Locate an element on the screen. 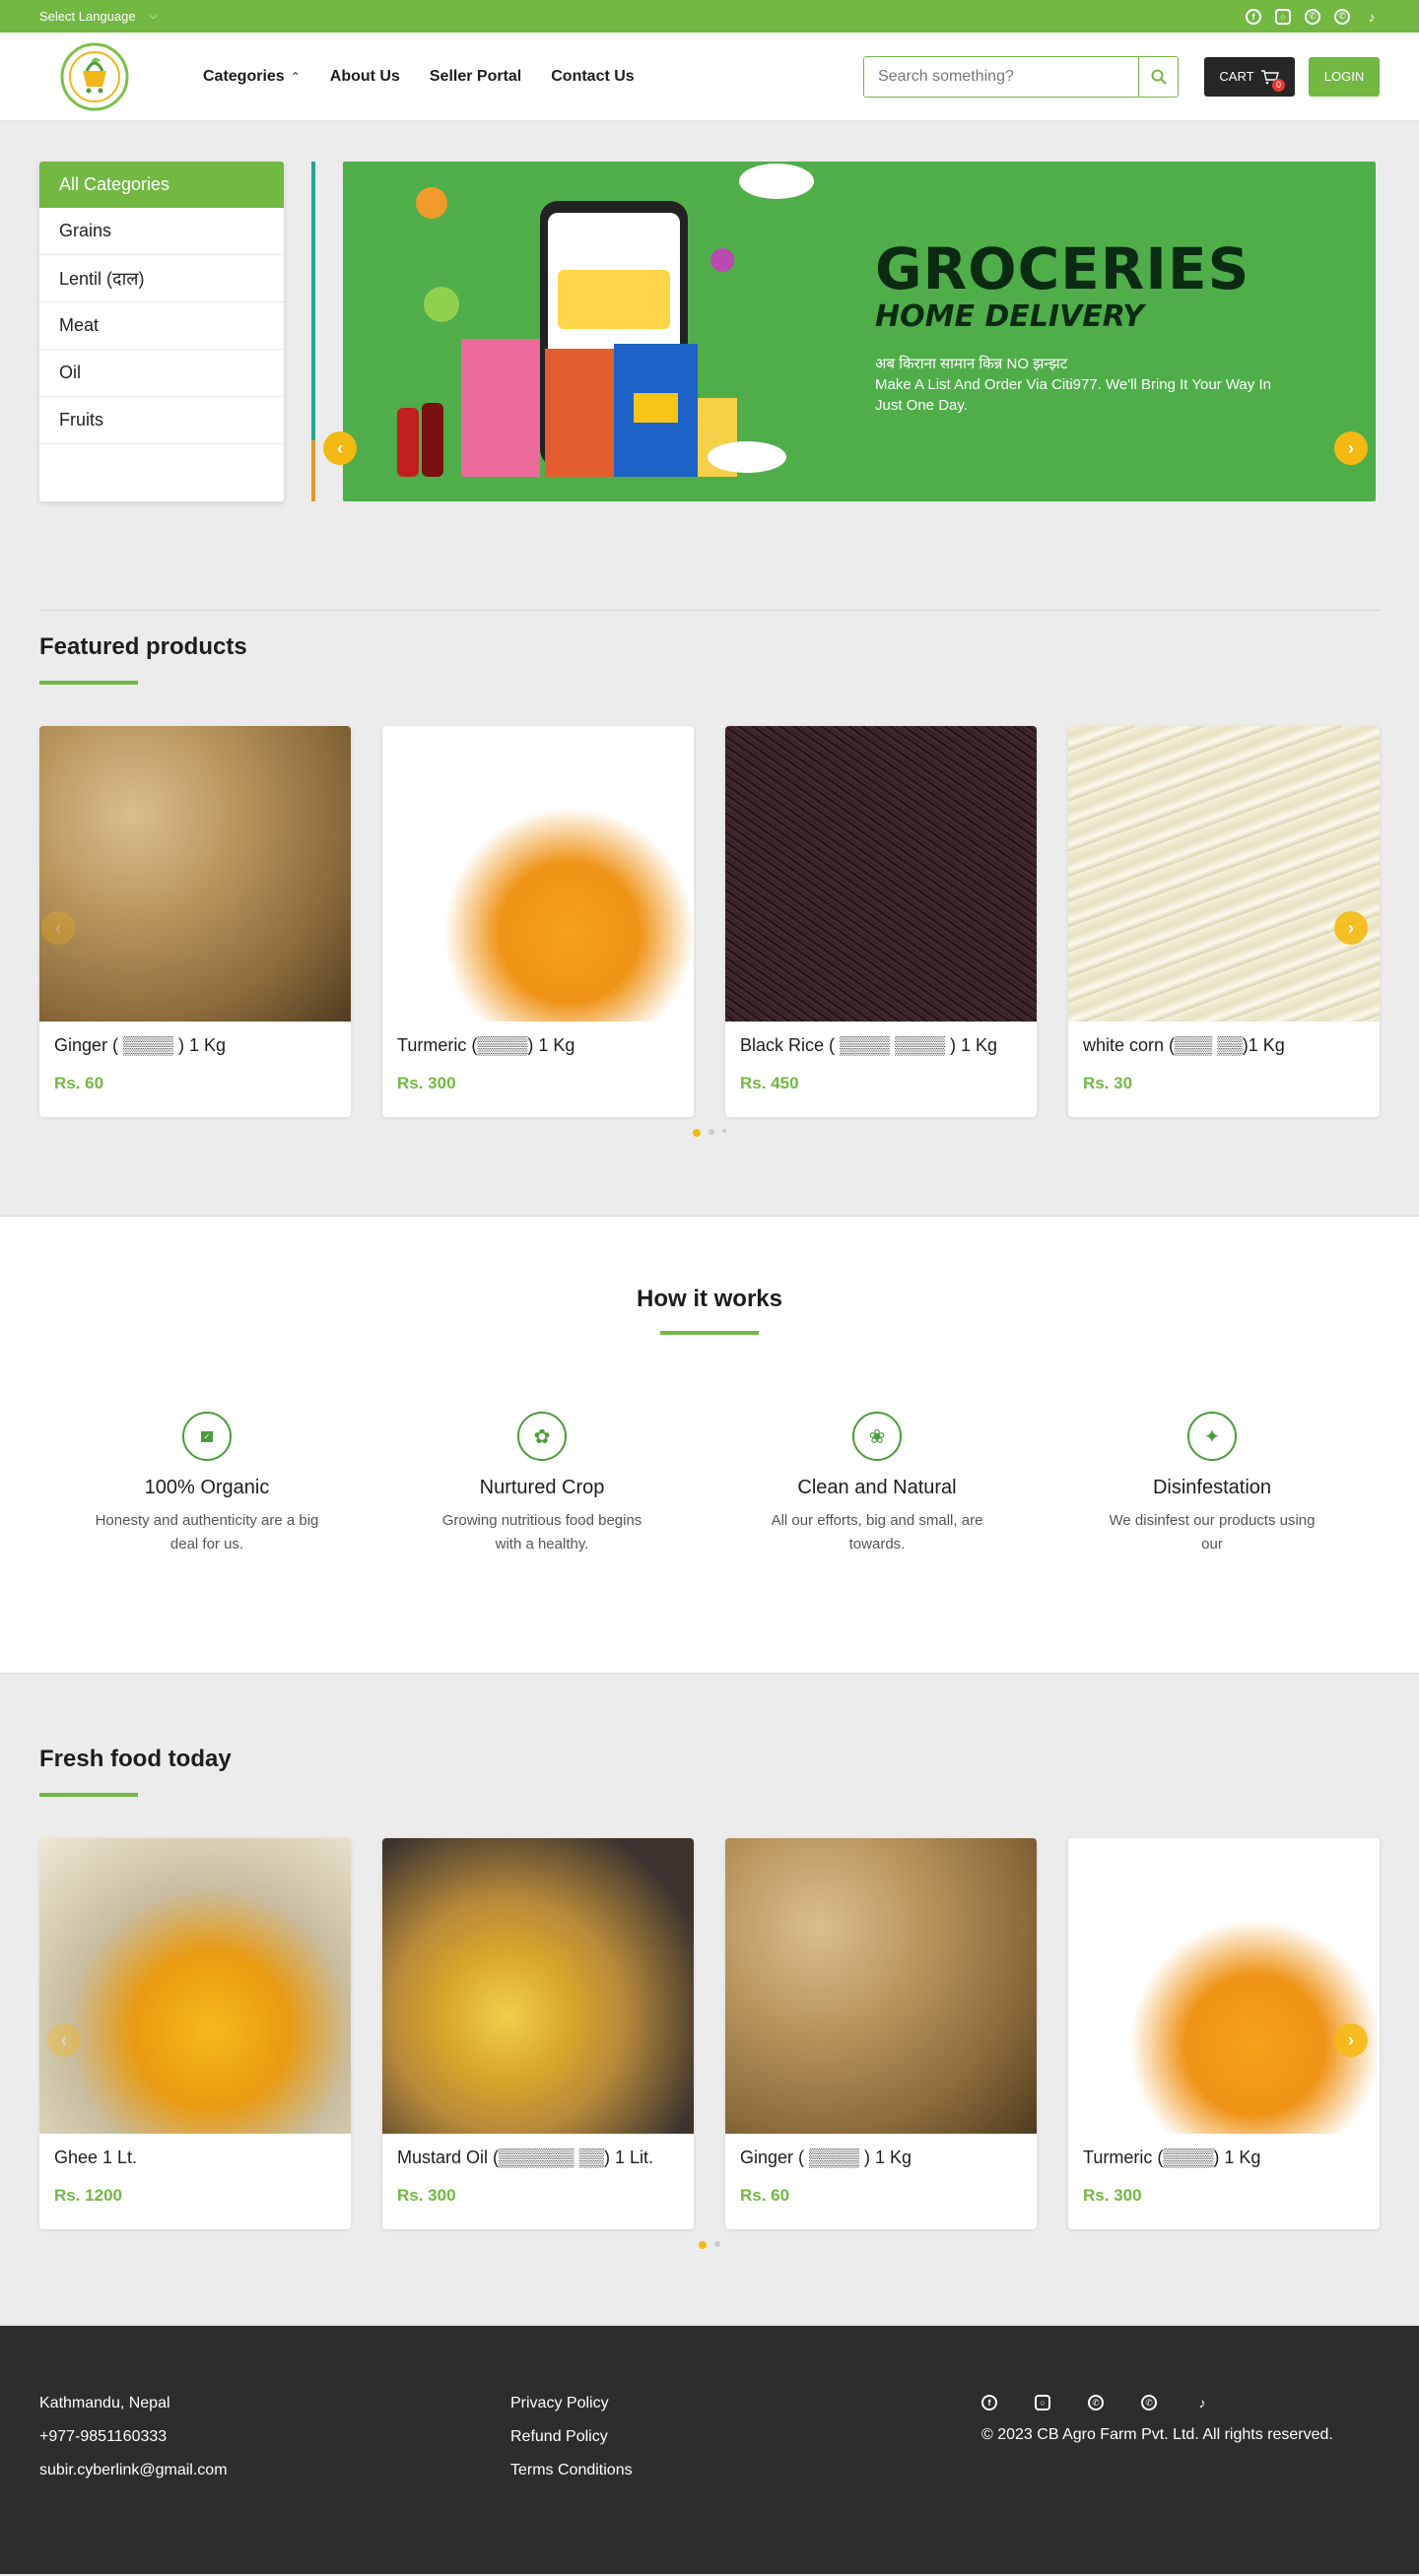 The height and width of the screenshot is (2576, 1419). product-card: Black Rice ( ▒▒▒▒ ▒▒▒▒ ) 1 Kg Rs. 450 is located at coordinates (881, 922).